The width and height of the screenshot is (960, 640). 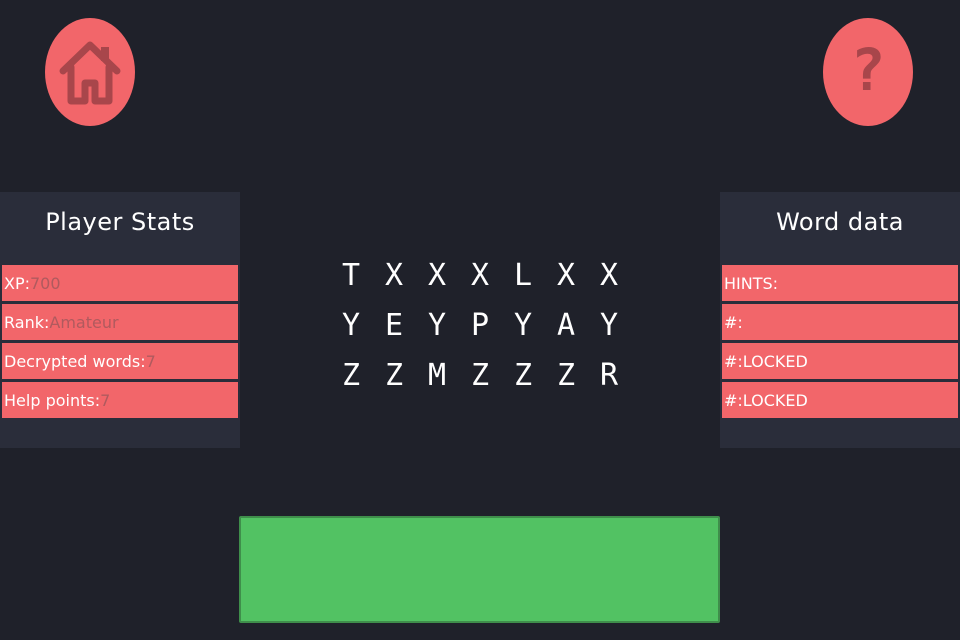 I want to click on hint-slot-2: #:LOCKED, so click(x=840, y=361).